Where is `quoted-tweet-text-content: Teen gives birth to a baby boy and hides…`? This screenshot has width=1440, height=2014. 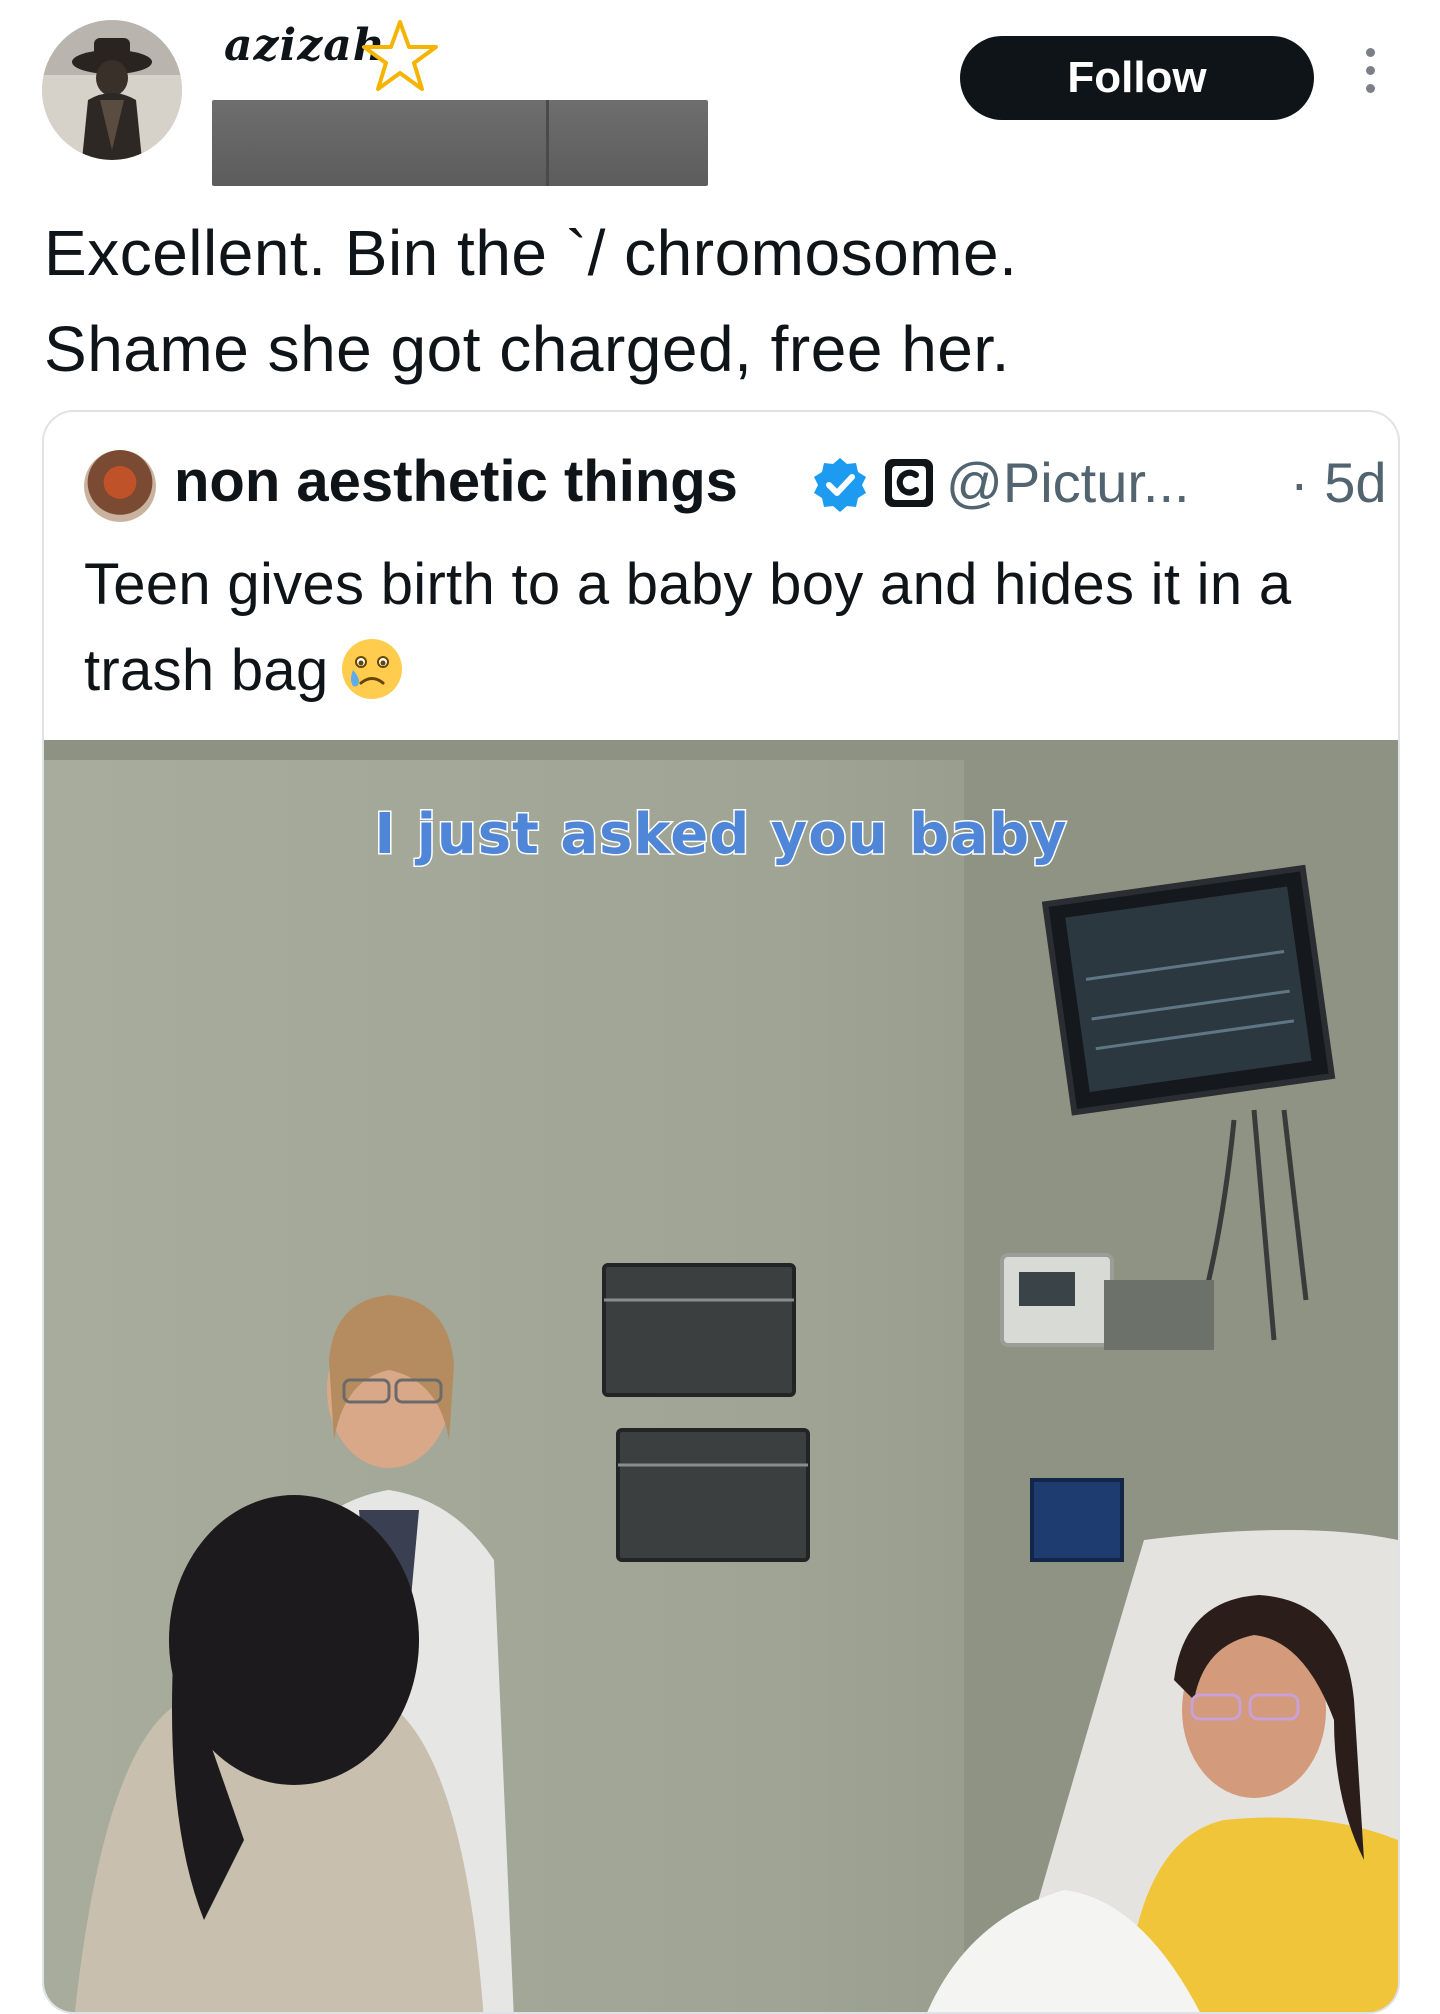 quoted-tweet-text-content: Teen gives birth to a baby boy and hides… is located at coordinates (688, 627).